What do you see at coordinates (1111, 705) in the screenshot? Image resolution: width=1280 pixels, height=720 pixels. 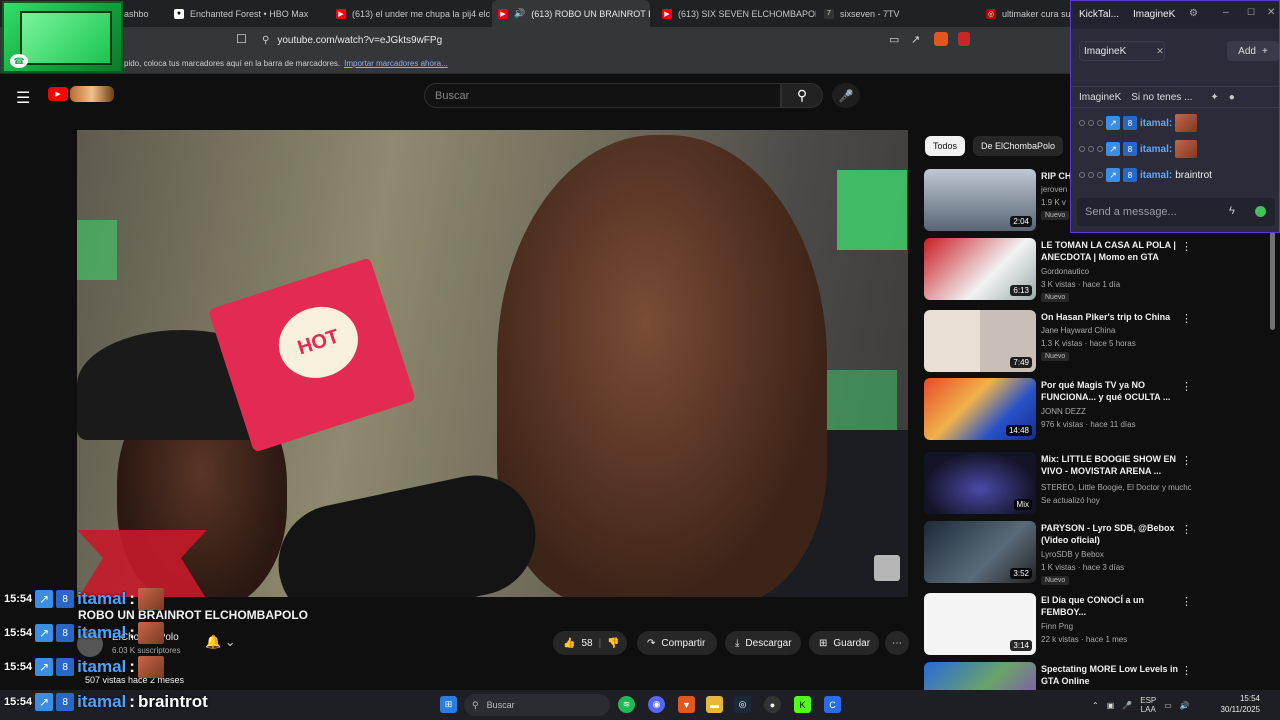 I see `tray-app-icon: ▣` at bounding box center [1111, 705].